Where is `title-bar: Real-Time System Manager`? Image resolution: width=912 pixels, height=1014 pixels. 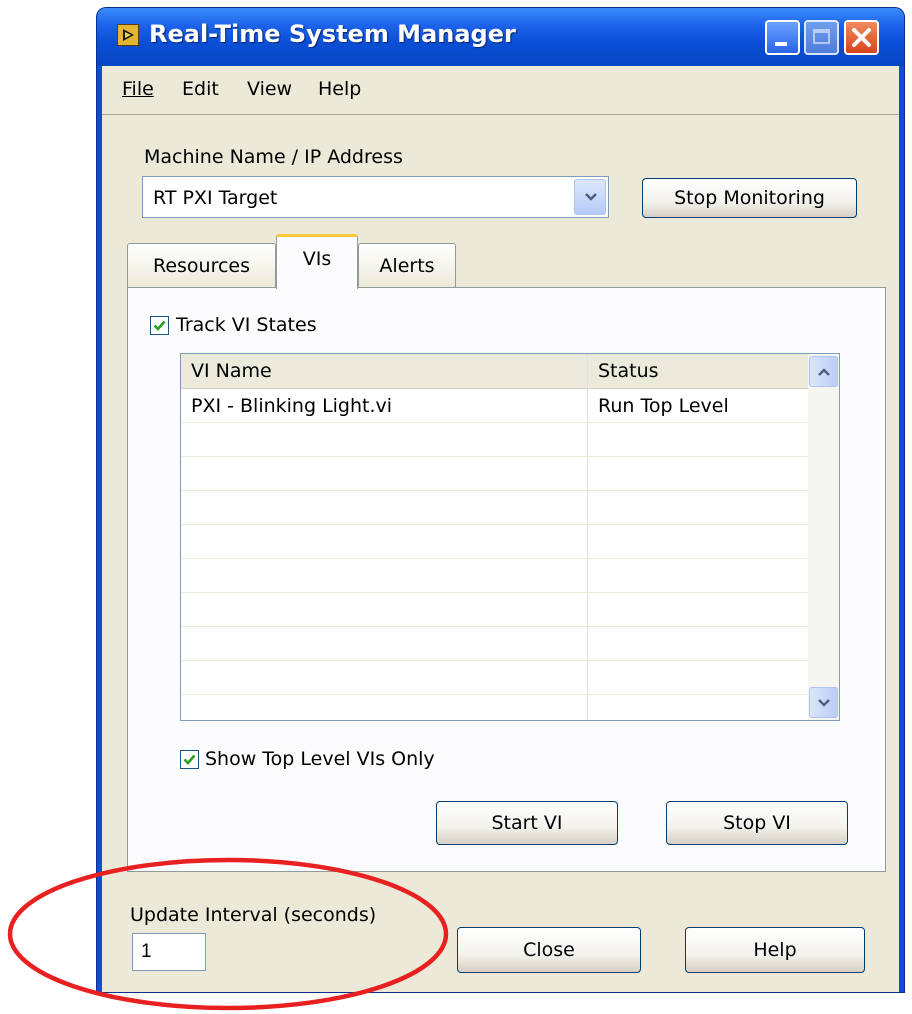
title-bar: Real-Time System Manager is located at coordinates (500, 37).